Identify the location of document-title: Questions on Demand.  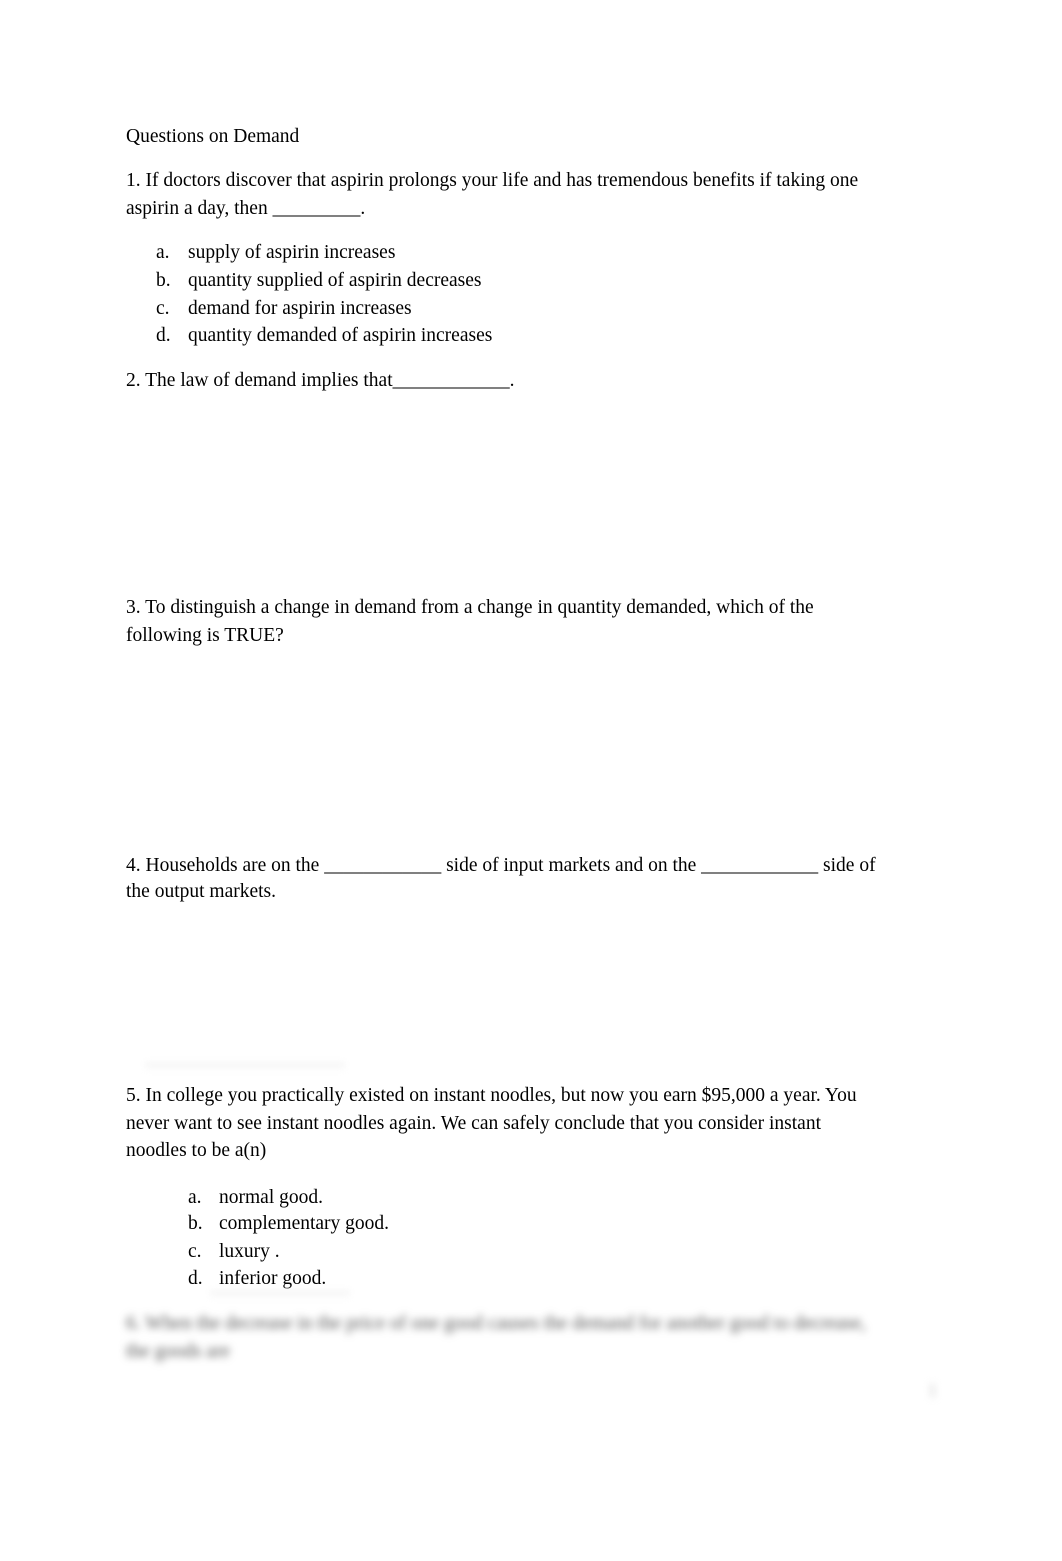
(213, 136).